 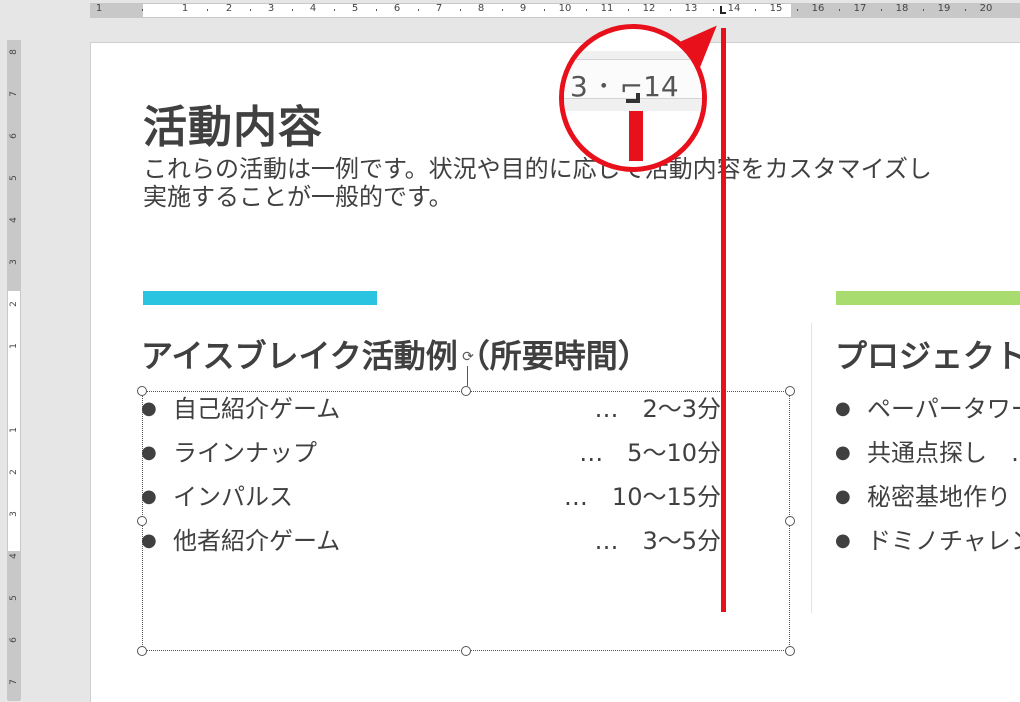 I want to click on slide-title: 活動内容, so click(x=233, y=123).